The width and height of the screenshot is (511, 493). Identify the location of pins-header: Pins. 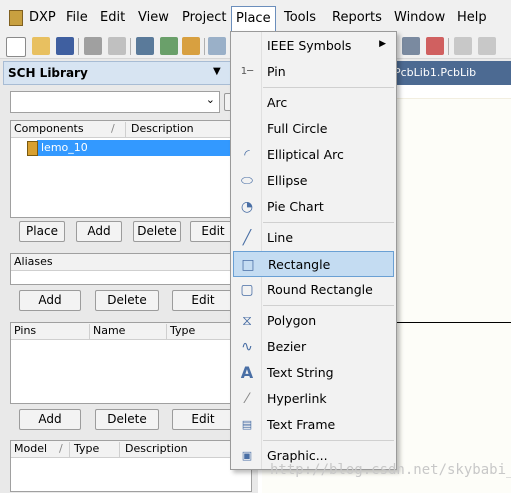
(25, 330).